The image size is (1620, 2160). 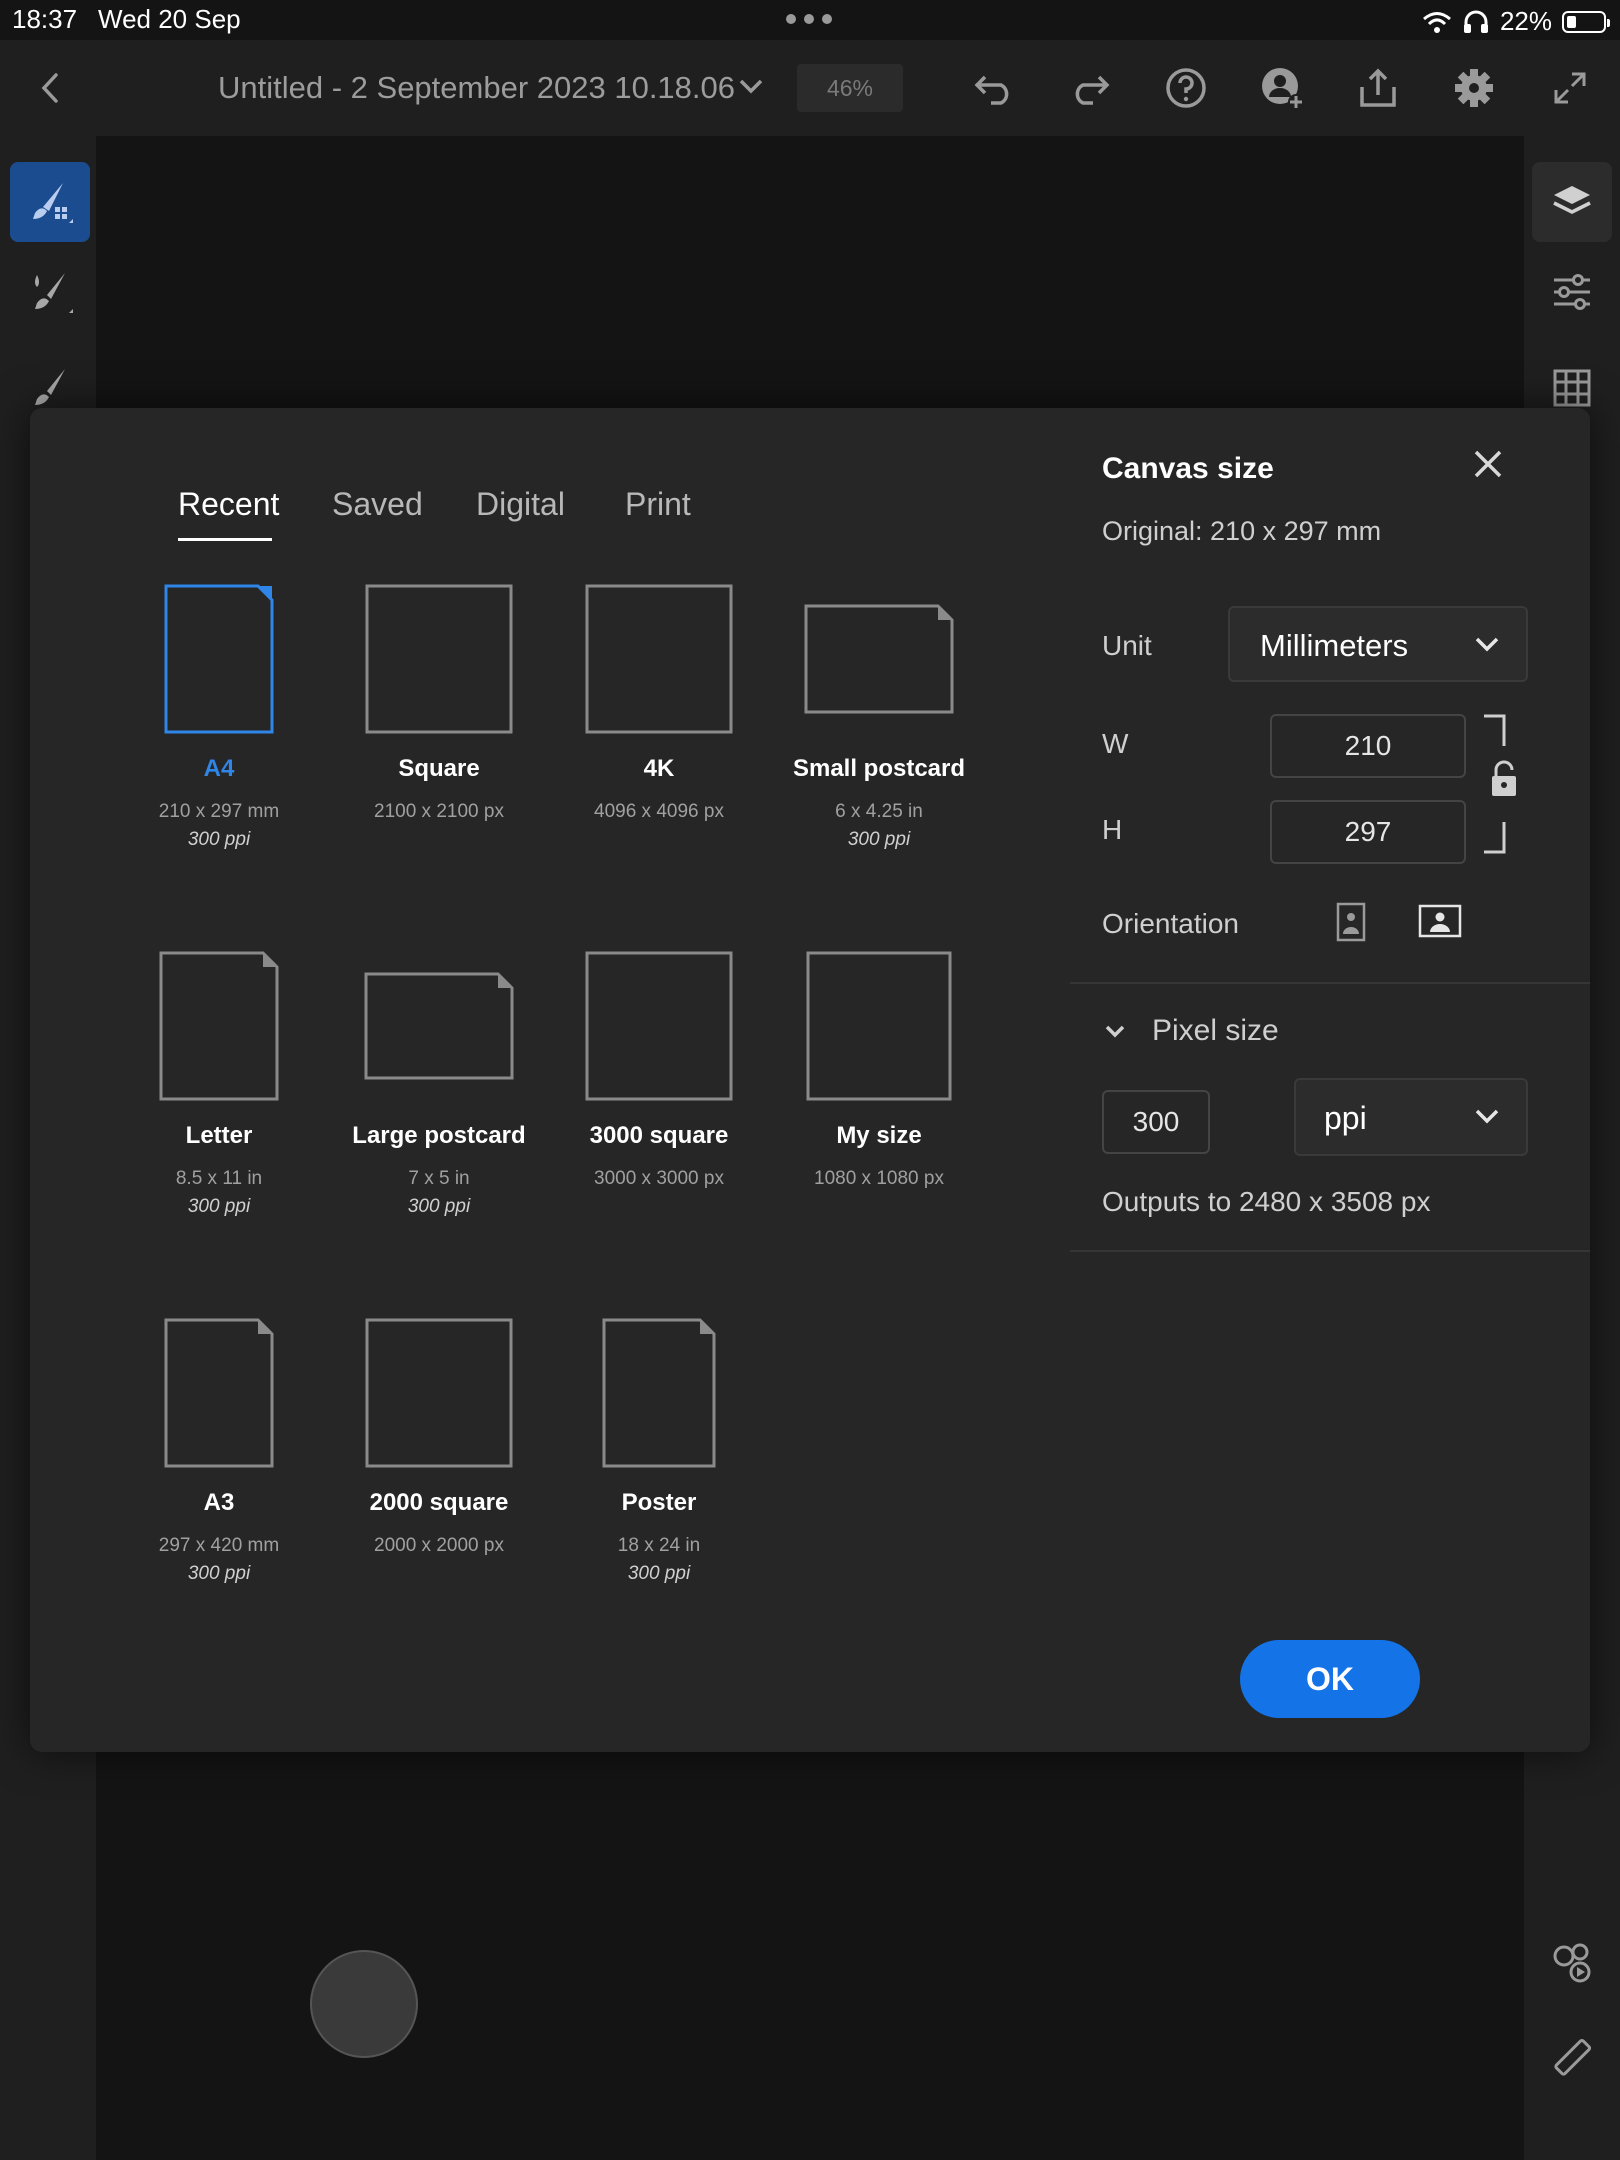 I want to click on fullscreen-icon, so click(x=1570, y=88).